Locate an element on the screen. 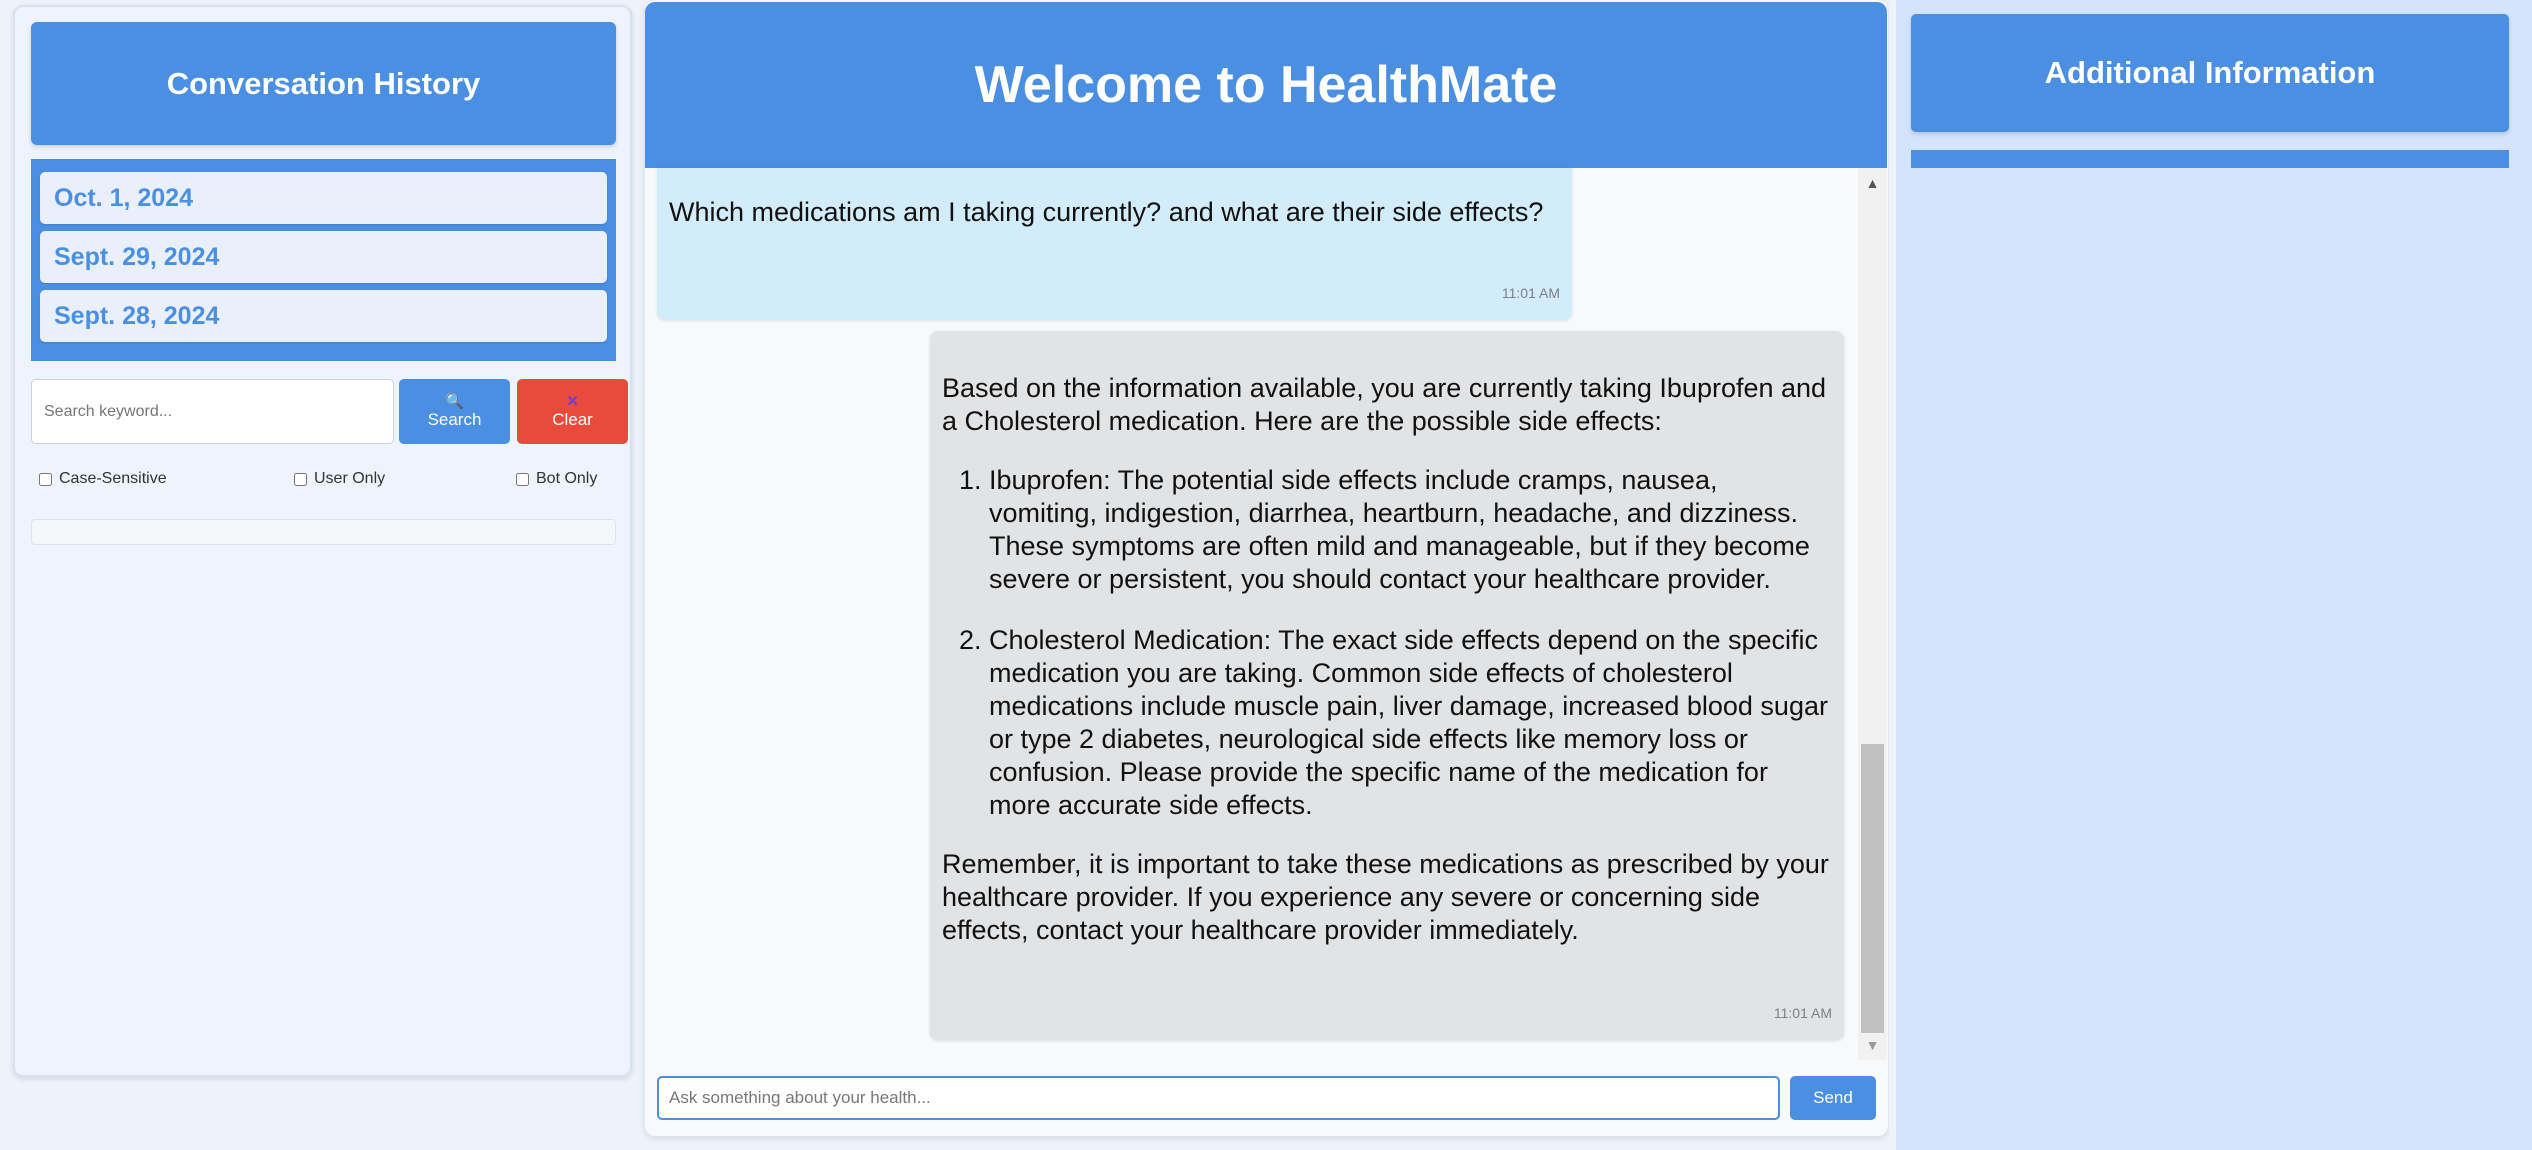  filter-case-sensitive: Case-Sensitive is located at coordinates (103, 479).